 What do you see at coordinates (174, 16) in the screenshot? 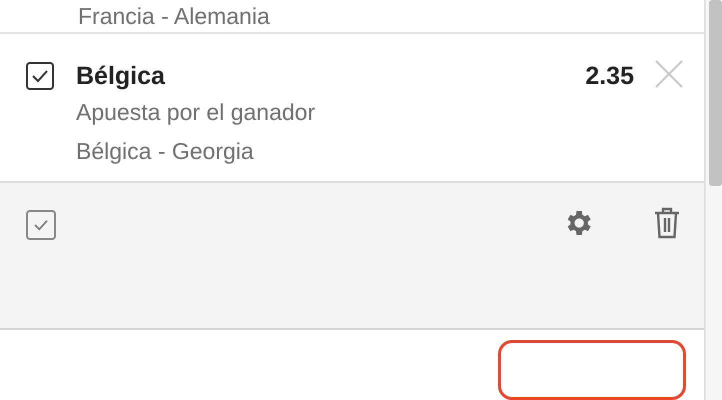
I see `match-name: Francia - Alemania` at bounding box center [174, 16].